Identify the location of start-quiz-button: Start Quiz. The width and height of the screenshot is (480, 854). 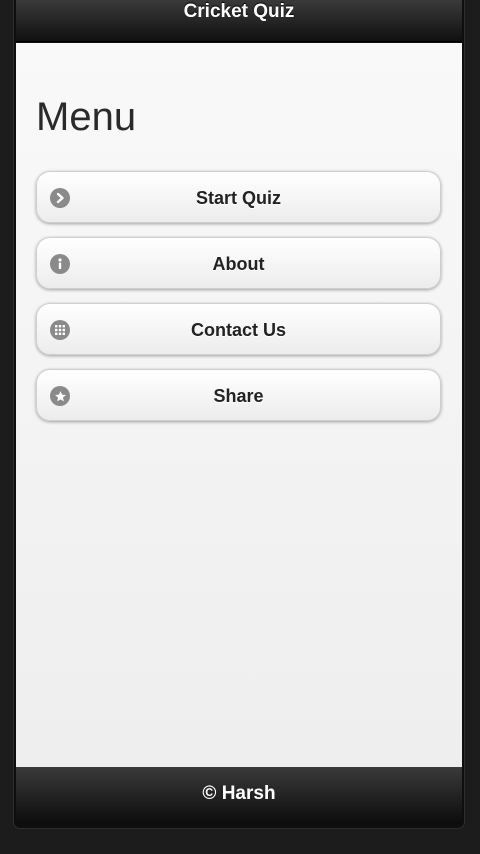
(238, 197).